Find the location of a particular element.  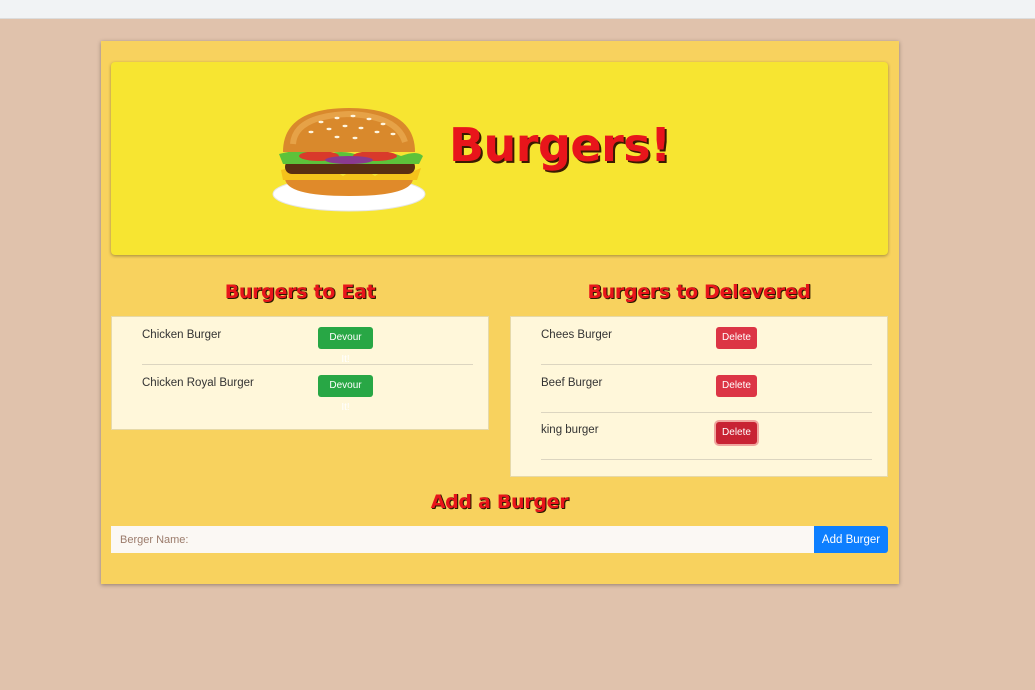

burger-name: Chicken Royal Burger is located at coordinates (198, 383).